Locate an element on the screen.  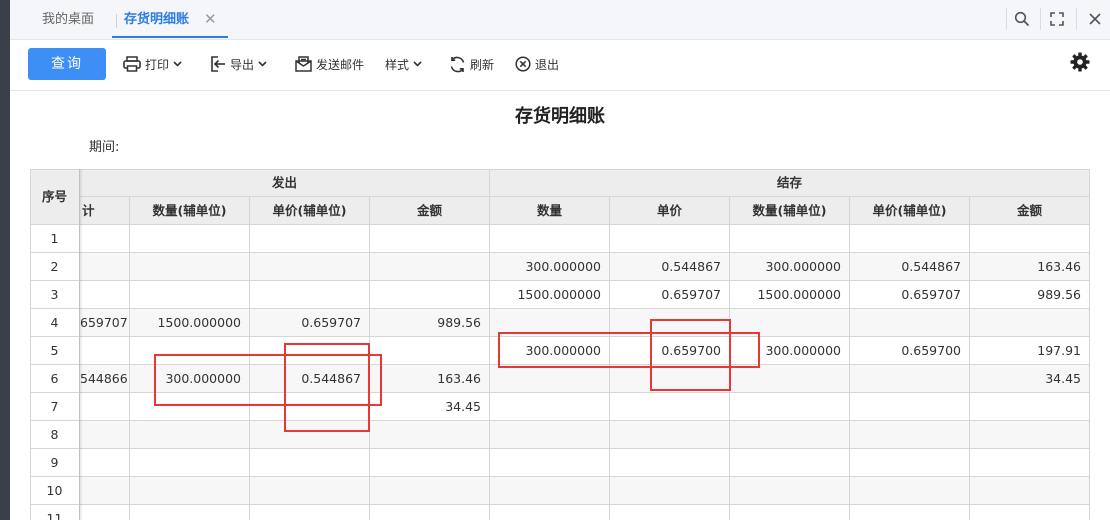
send-email-button: 发送邮件 is located at coordinates (329, 64).